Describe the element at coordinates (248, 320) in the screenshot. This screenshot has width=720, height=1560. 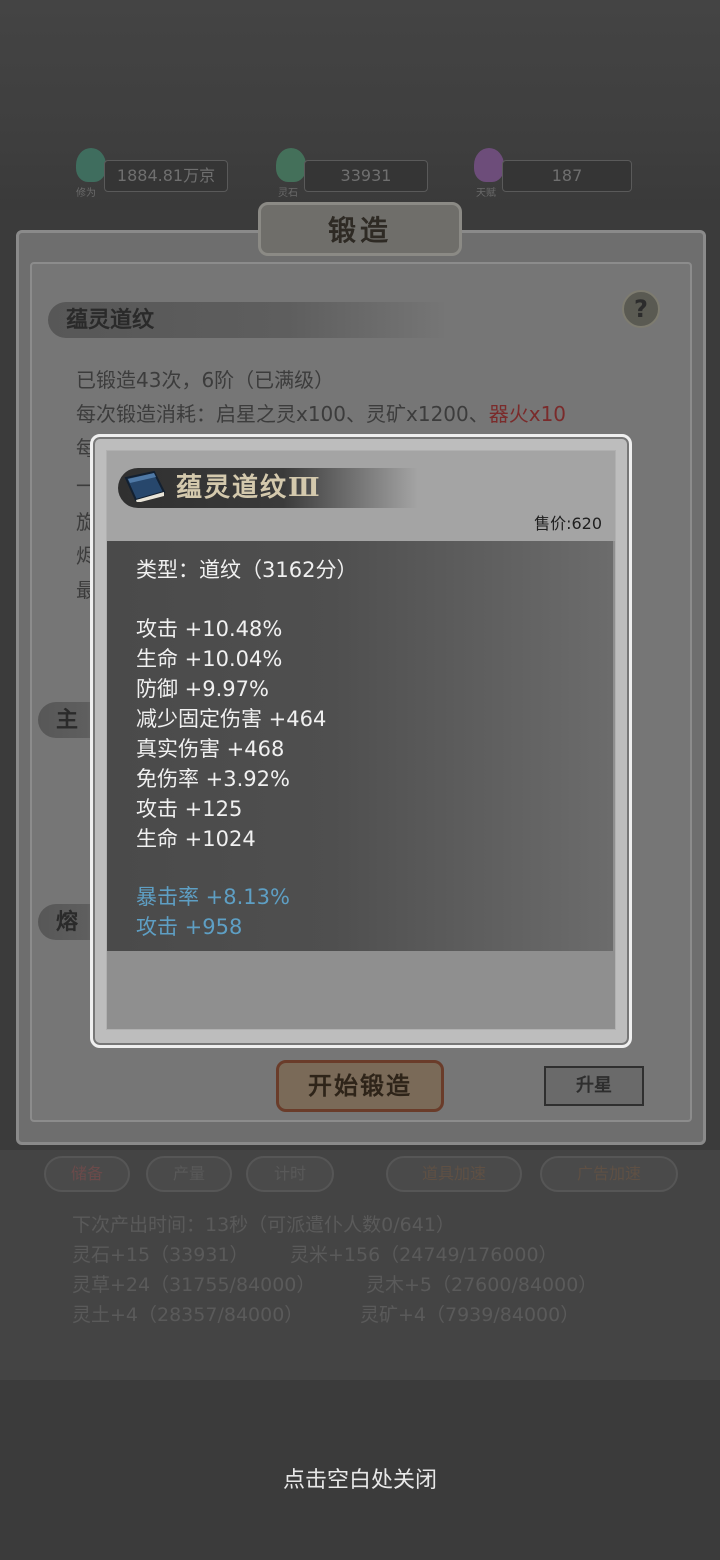
I see `section-title: 蕴灵道纹` at that location.